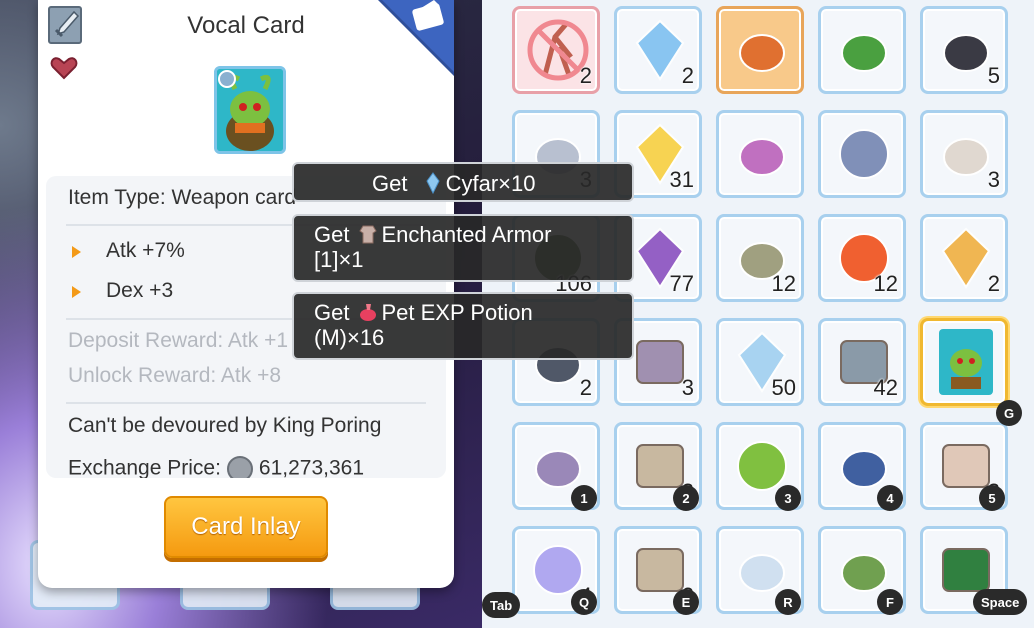 The width and height of the screenshot is (1034, 628). I want to click on item-quantity: 31, so click(681, 179).